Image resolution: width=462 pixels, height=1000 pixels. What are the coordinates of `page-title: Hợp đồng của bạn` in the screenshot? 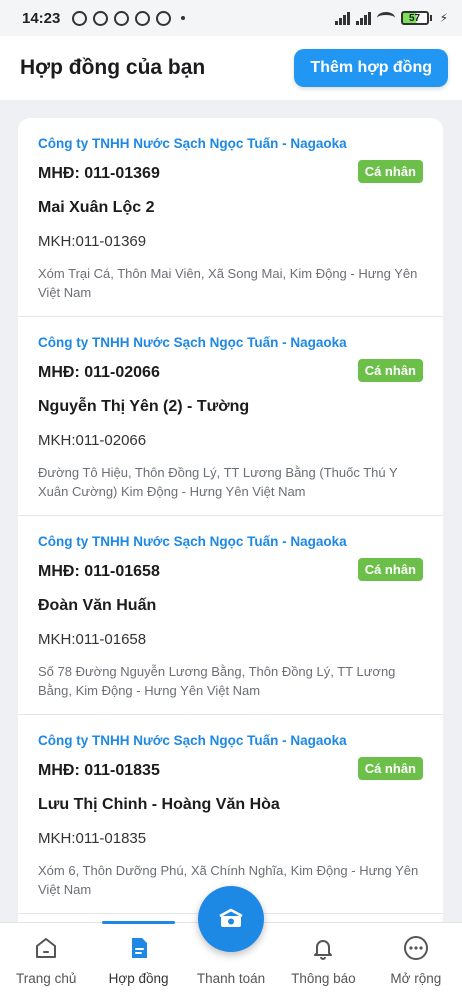 It's located at (113, 67).